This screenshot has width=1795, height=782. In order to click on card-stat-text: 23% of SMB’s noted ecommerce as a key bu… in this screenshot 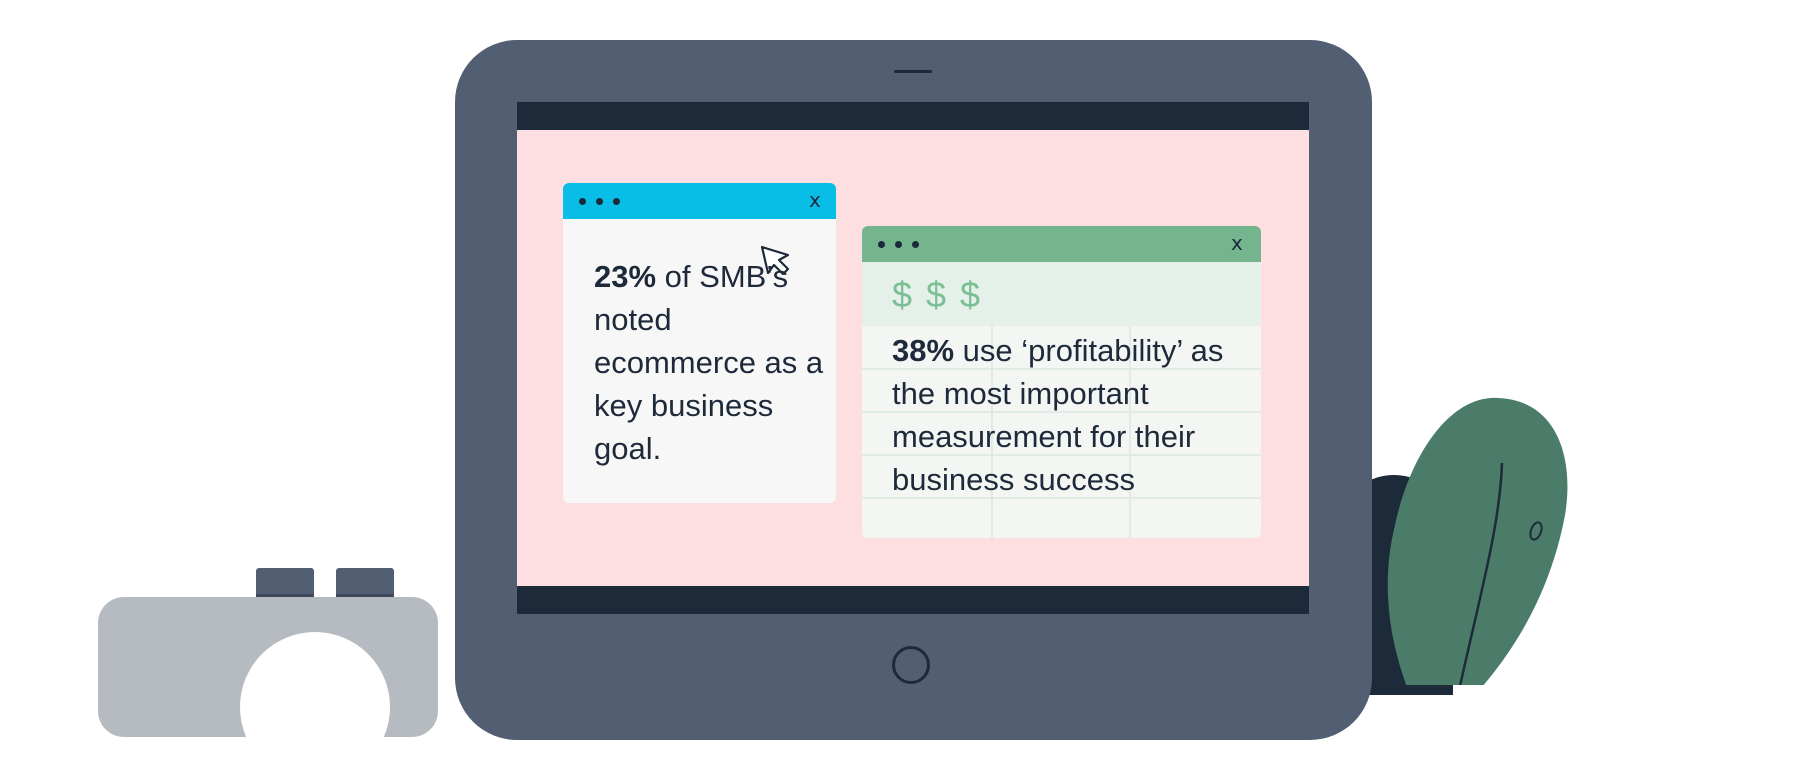, I will do `click(709, 362)`.